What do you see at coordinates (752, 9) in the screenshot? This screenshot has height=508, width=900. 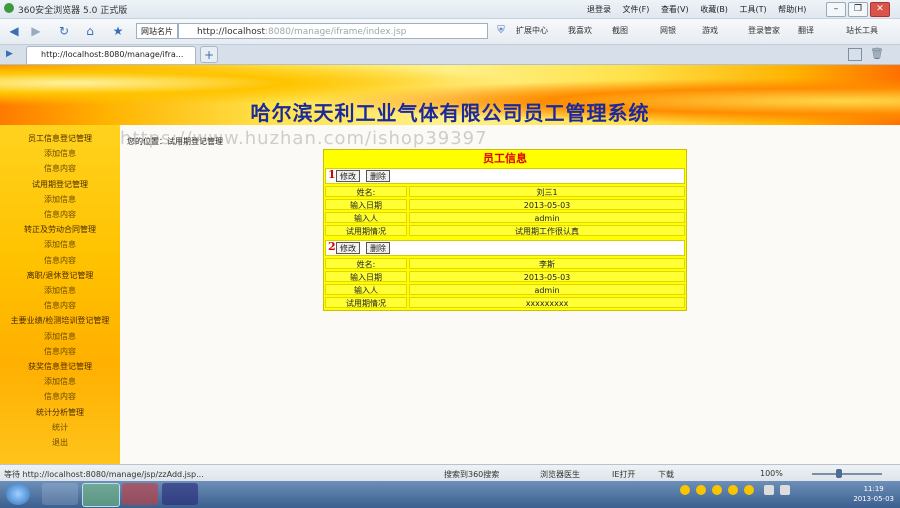 I see `menu-tools: 工具(T)` at bounding box center [752, 9].